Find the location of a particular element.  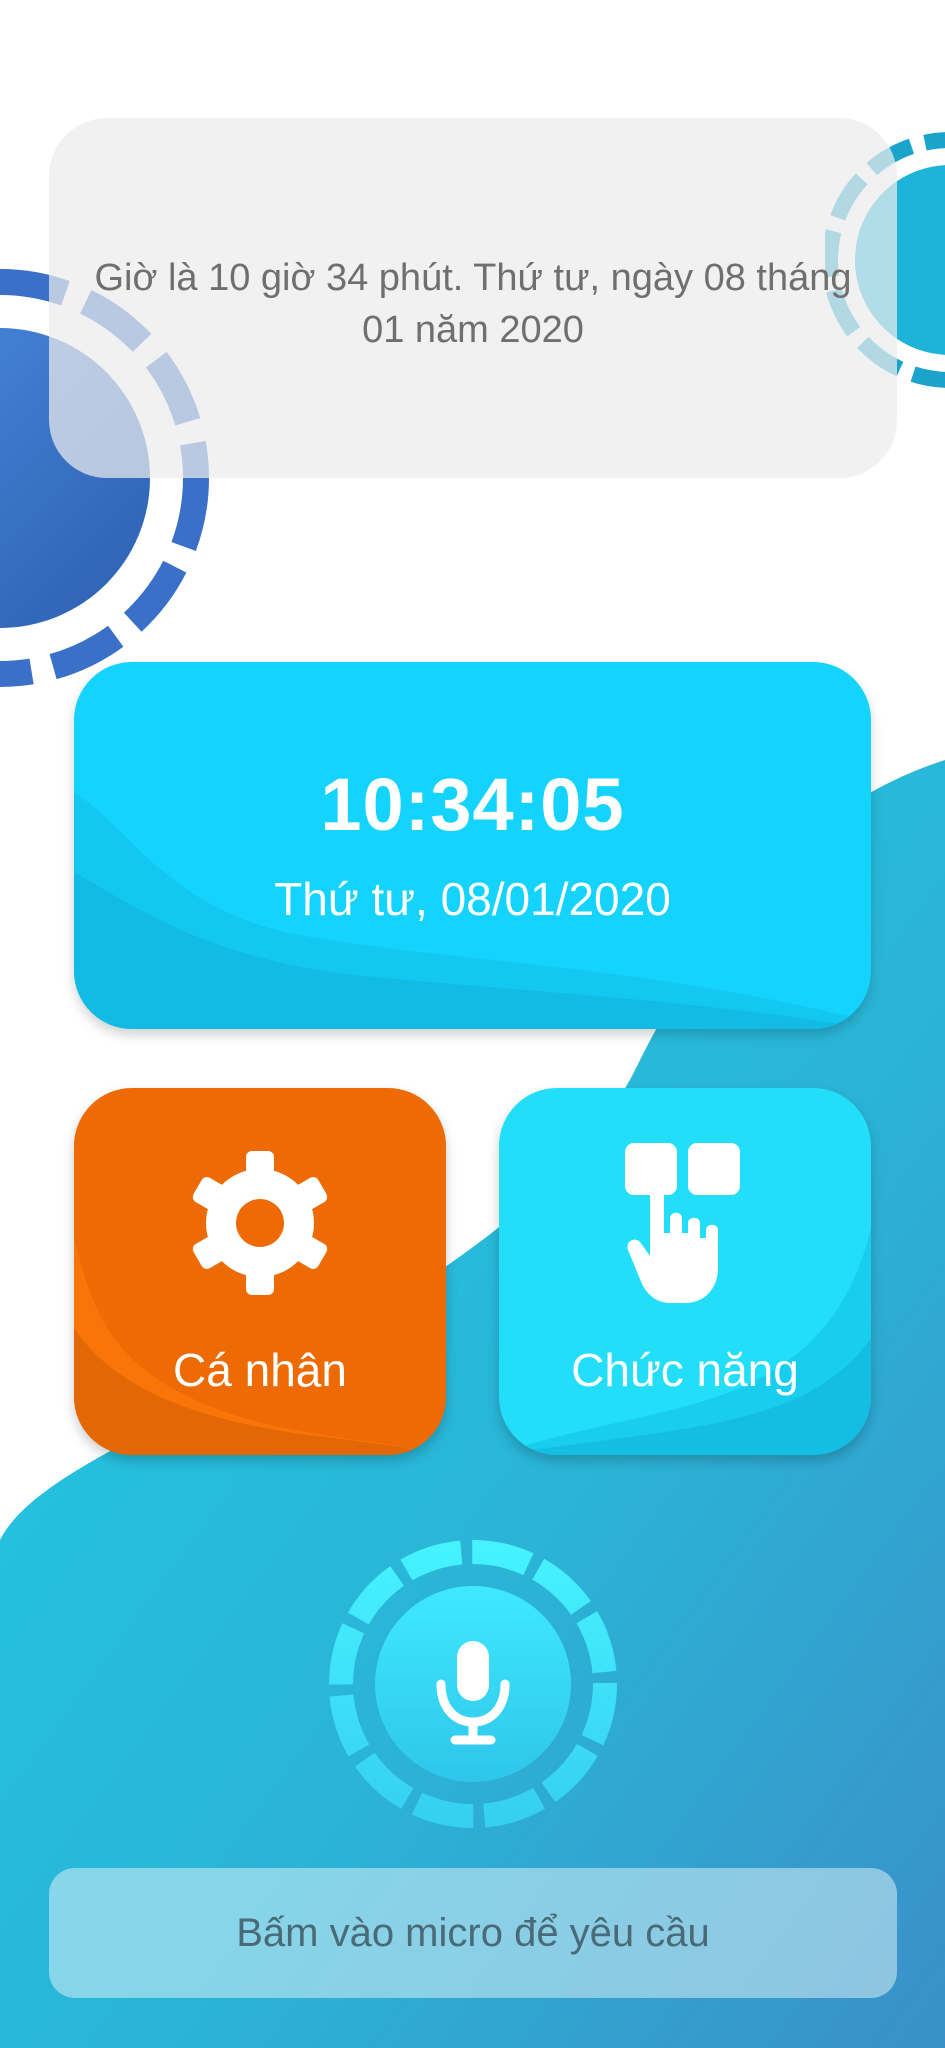

voice-prompt-text: Bấm vào micro để yêu cầu is located at coordinates (473, 1932).